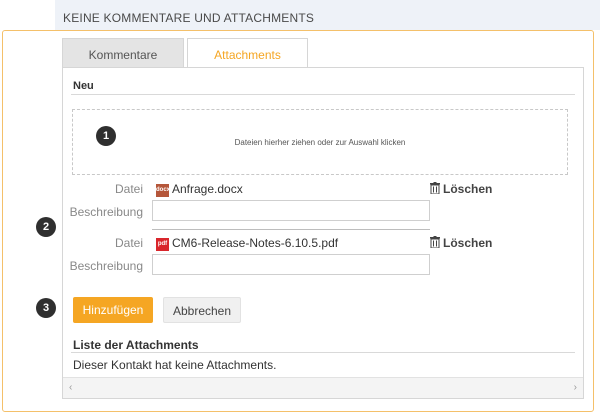 Image resolution: width=600 pixels, height=416 pixels. What do you see at coordinates (123, 53) in the screenshot?
I see `tab-kommentare: Kommentare` at bounding box center [123, 53].